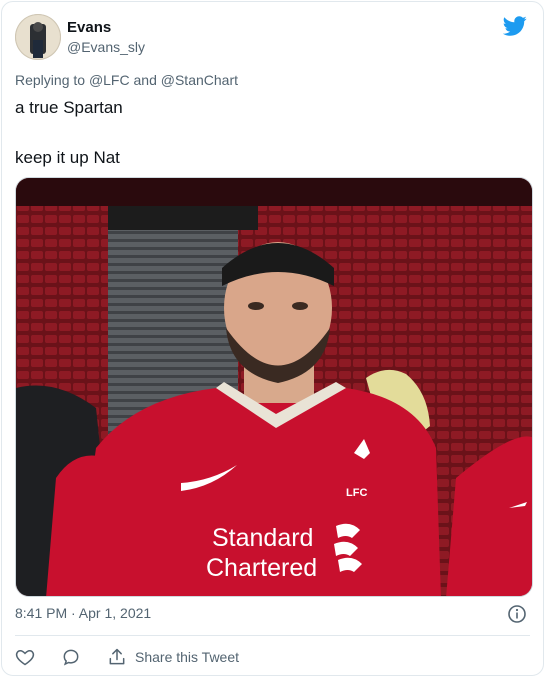 The image size is (545, 677). I want to click on like-button, so click(25, 657).